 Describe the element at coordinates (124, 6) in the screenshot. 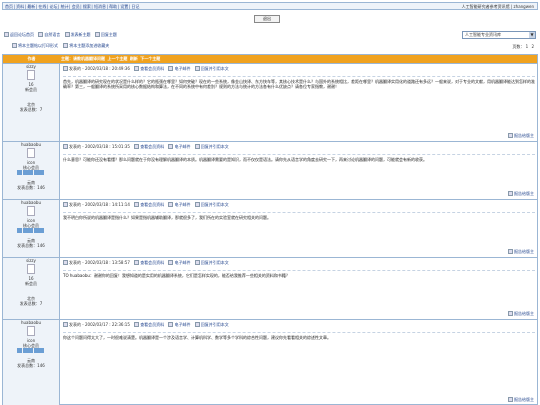

I see `nav-link-settings: 设置` at that location.